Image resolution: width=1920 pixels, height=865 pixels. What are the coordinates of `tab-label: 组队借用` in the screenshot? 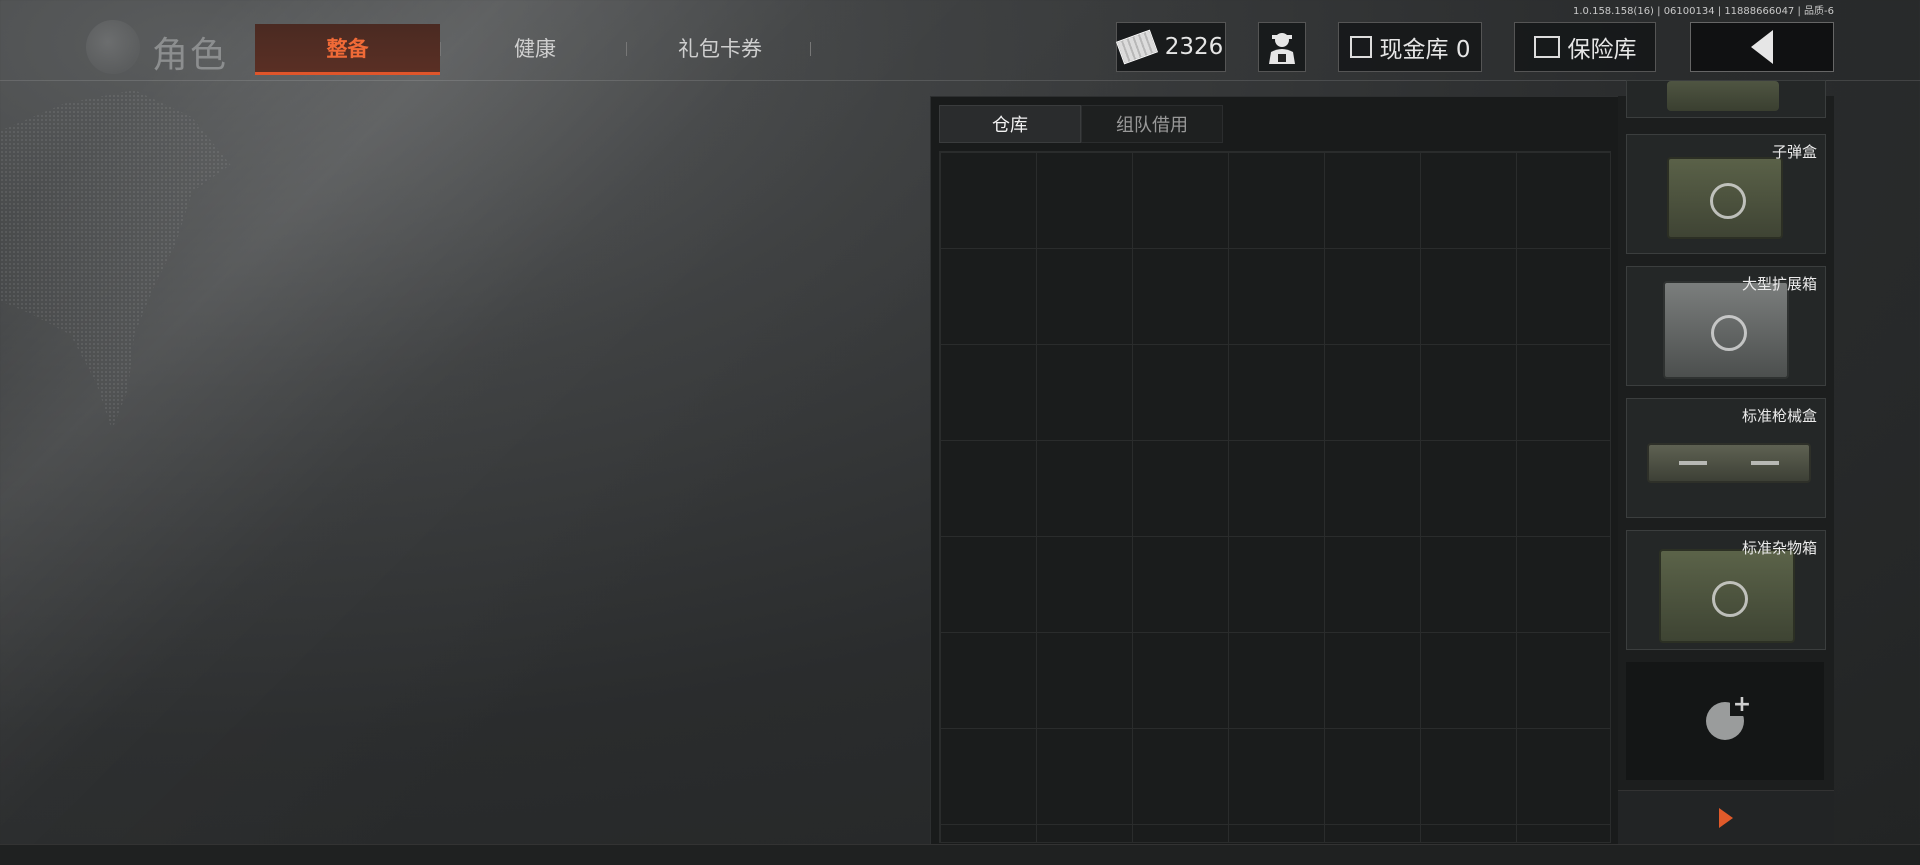 It's located at (1152, 125).